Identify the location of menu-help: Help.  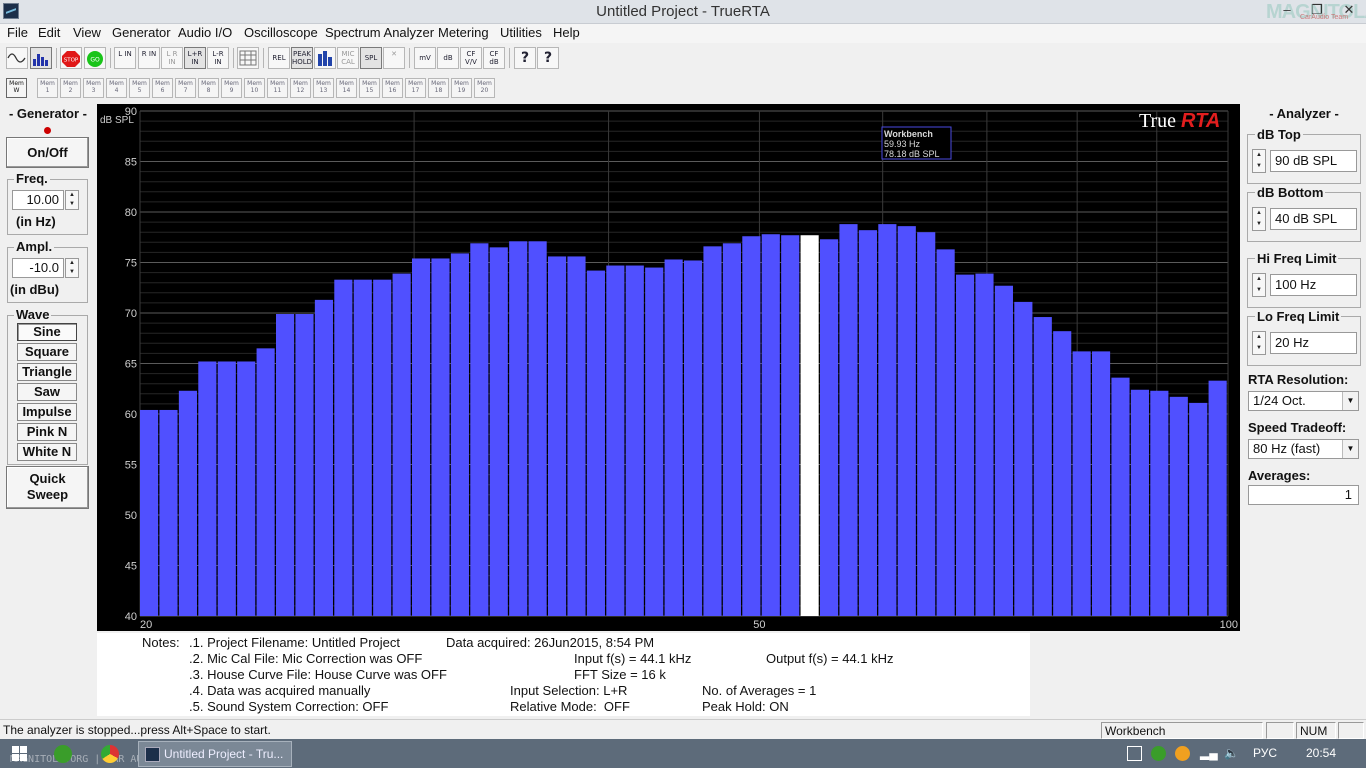
(566, 32).